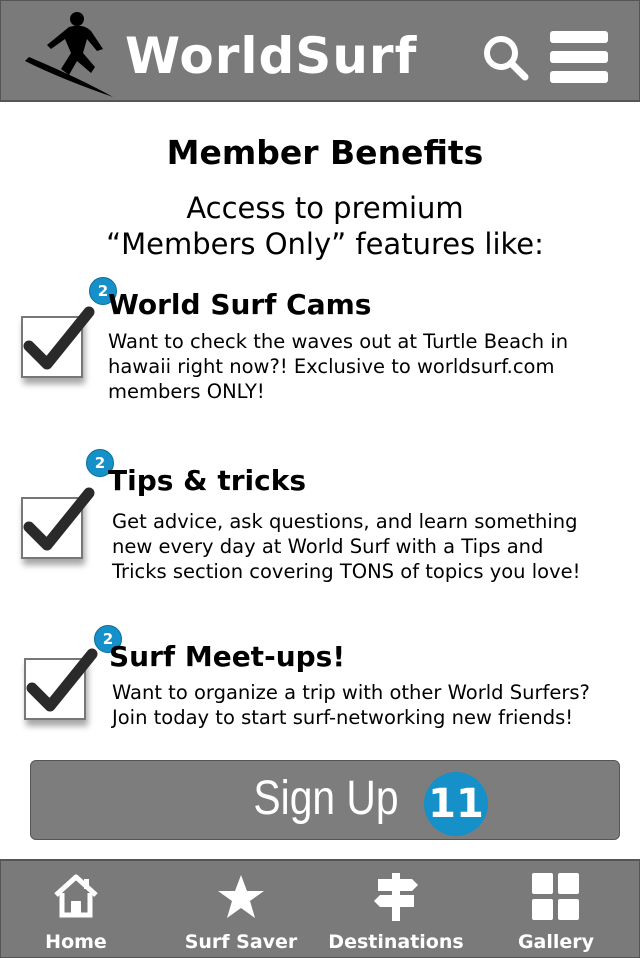 Image resolution: width=640 pixels, height=958 pixels. I want to click on nav-item-surf-saver: Surf Saver, so click(241, 909).